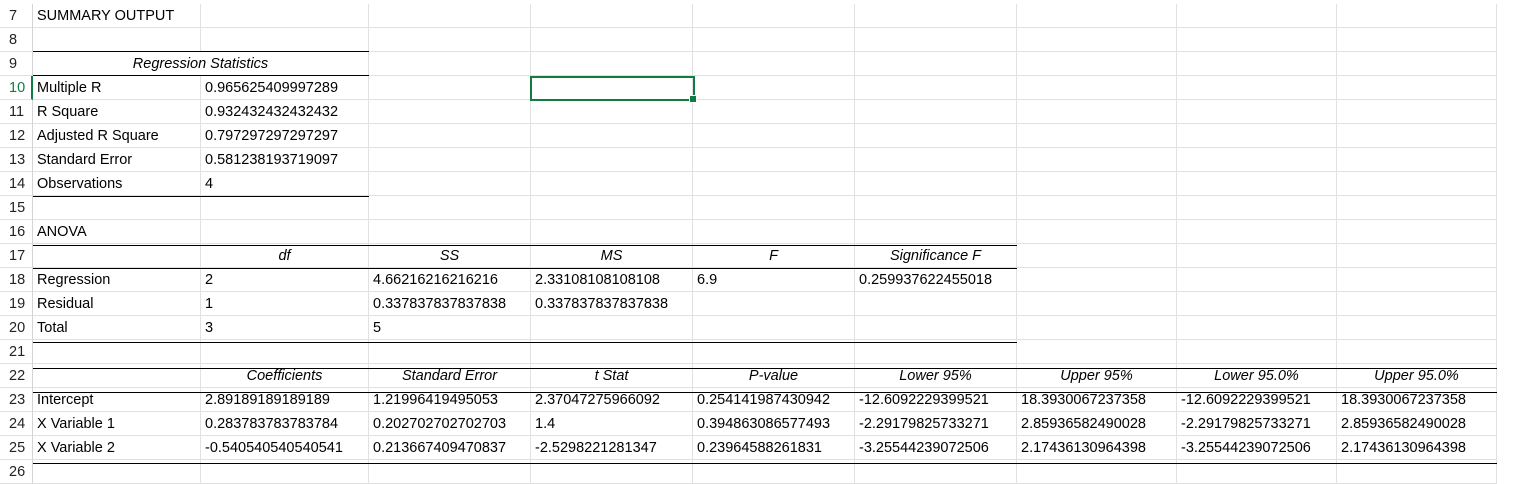  Describe the element at coordinates (774, 136) in the screenshot. I see `cell-r12-c5` at that location.